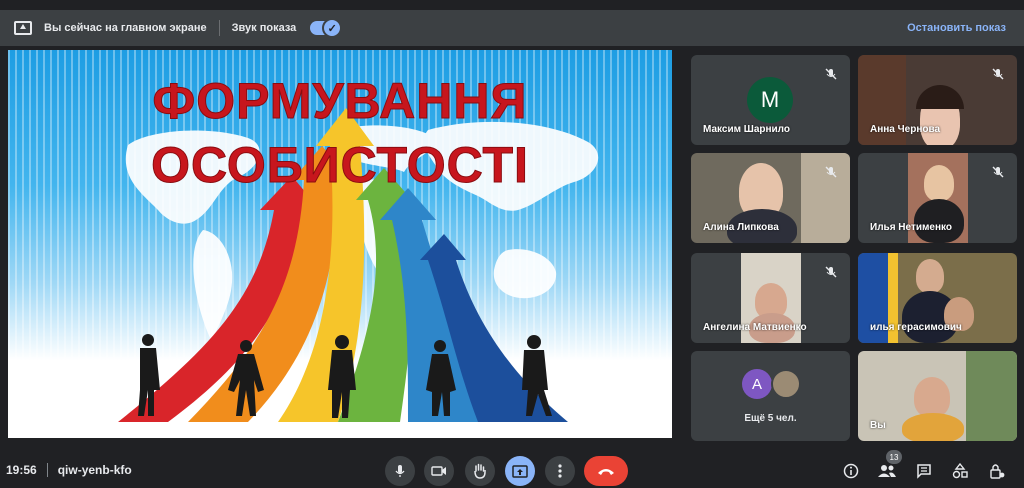  I want to click on avatar: A, so click(757, 384).